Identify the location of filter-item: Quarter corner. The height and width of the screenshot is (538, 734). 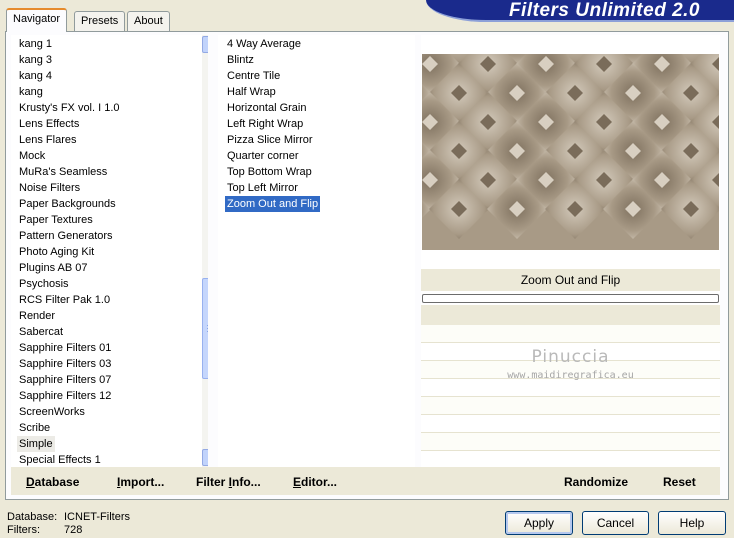
(263, 156).